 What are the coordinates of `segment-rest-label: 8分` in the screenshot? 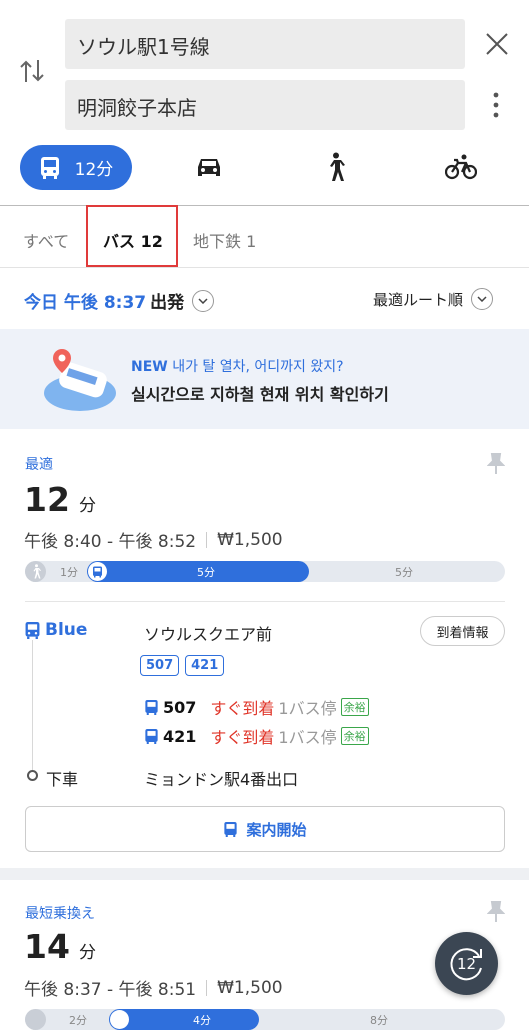 It's located at (379, 1020).